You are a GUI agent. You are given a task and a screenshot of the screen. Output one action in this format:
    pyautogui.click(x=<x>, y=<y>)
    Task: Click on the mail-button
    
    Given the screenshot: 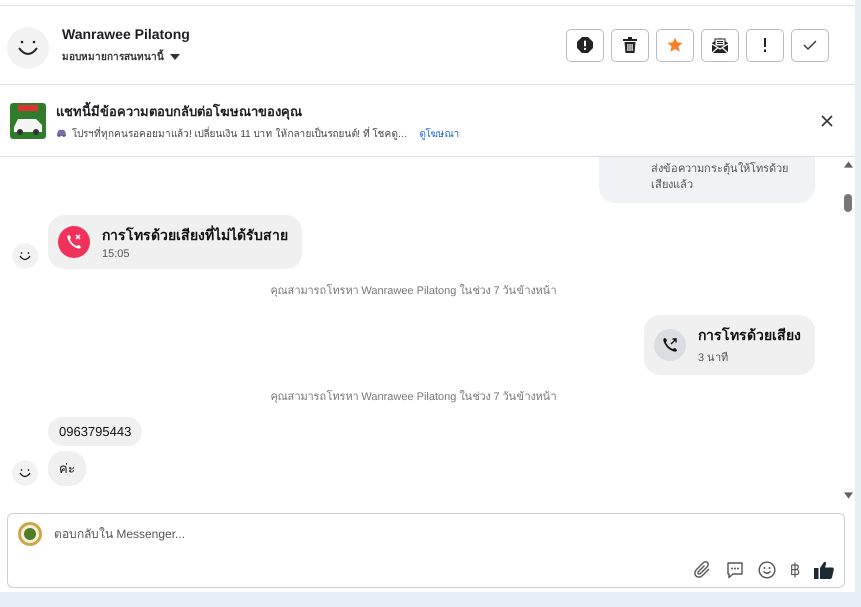 What is the action you would take?
    pyautogui.click(x=720, y=45)
    